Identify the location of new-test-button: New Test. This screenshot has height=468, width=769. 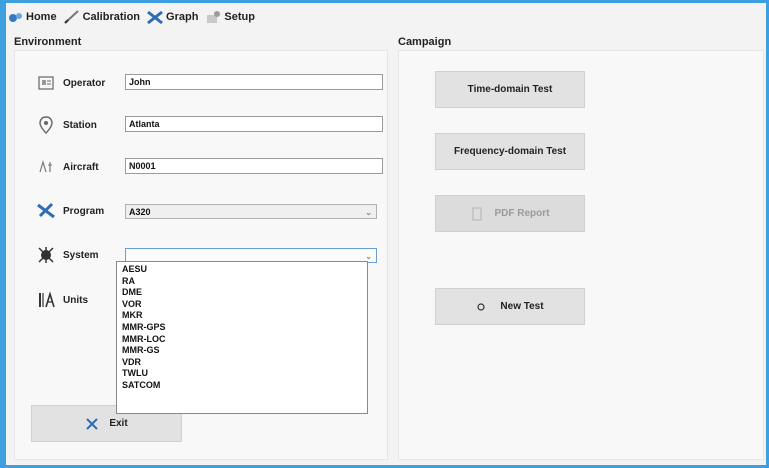
(510, 306).